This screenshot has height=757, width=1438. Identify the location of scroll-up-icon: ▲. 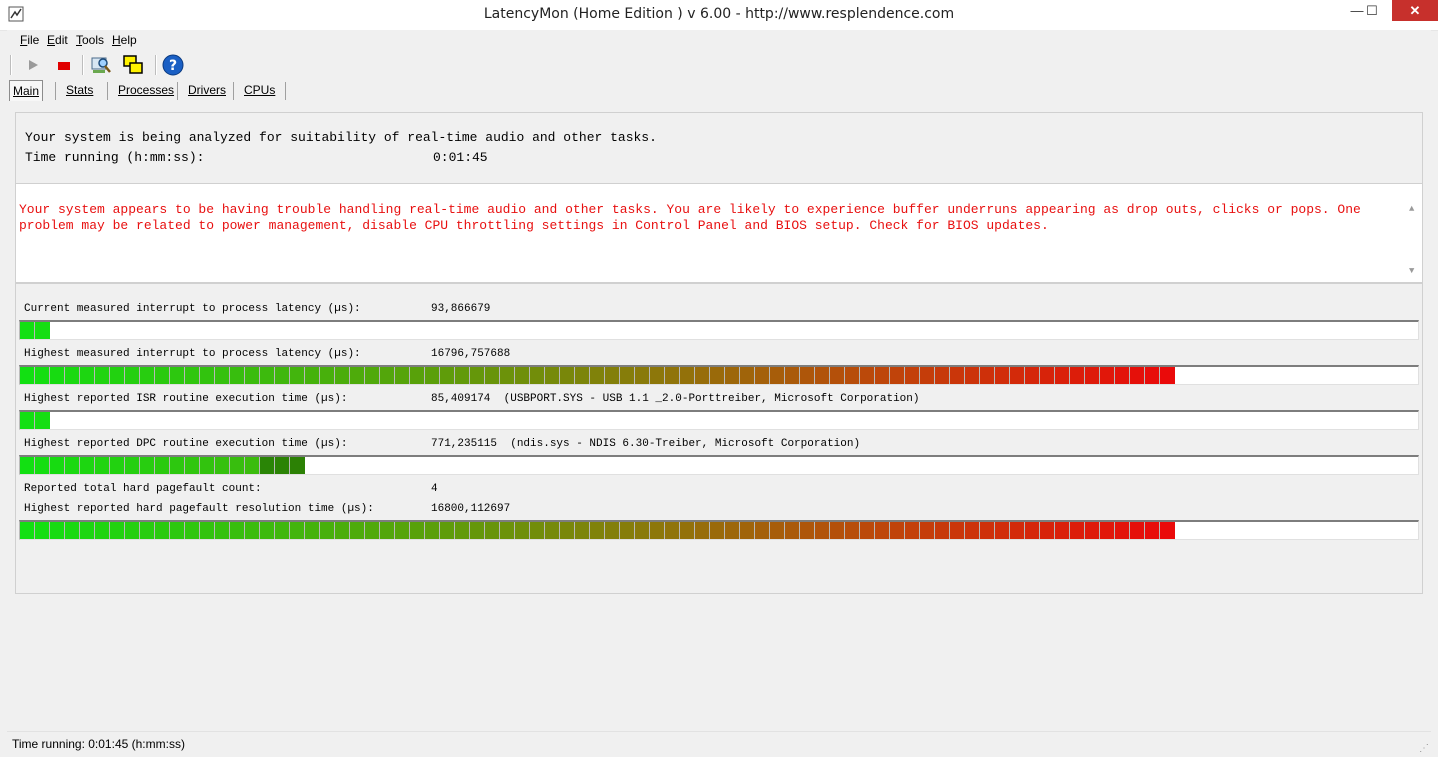
(1411, 209).